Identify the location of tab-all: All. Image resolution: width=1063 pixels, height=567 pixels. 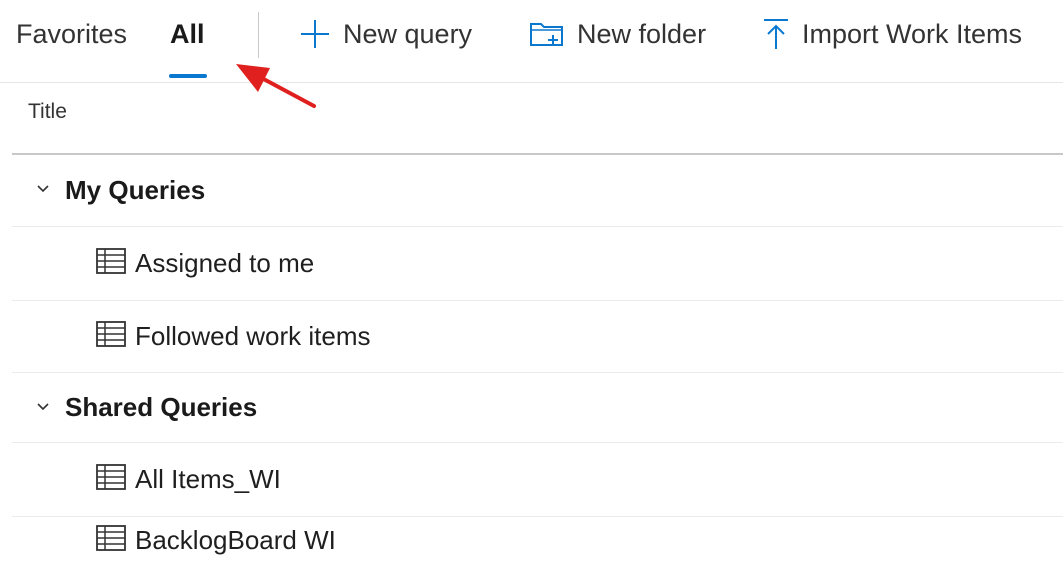
(187, 34).